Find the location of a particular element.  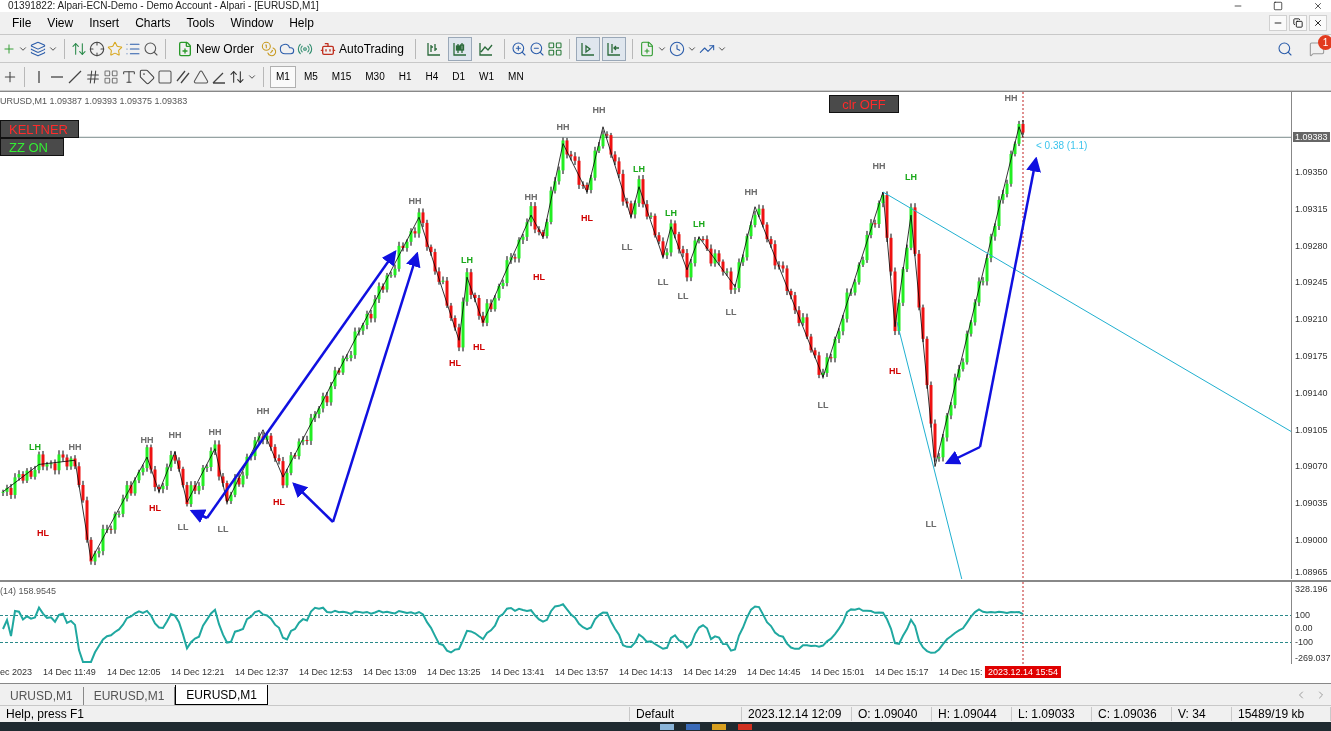

crosshair-icon is located at coordinates (97, 48).